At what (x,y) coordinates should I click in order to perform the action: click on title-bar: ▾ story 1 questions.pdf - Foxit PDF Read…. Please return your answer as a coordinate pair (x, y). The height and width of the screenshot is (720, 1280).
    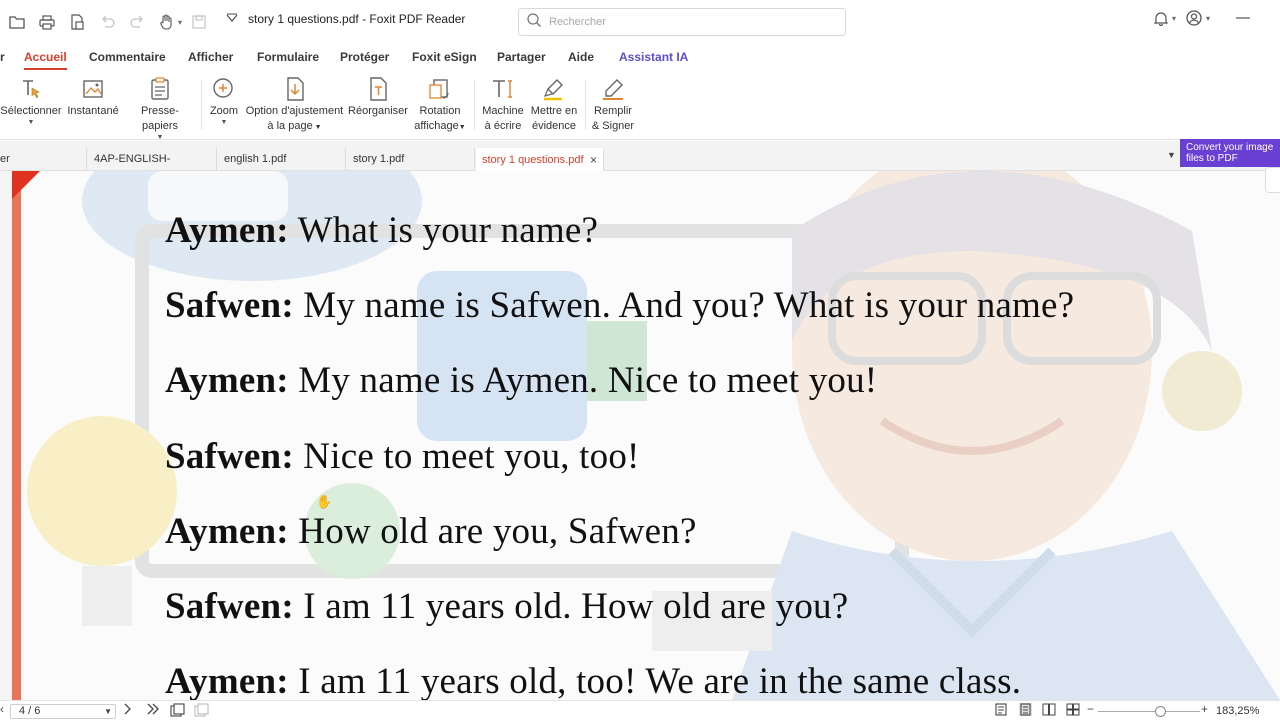
    Looking at the image, I should click on (640, 22).